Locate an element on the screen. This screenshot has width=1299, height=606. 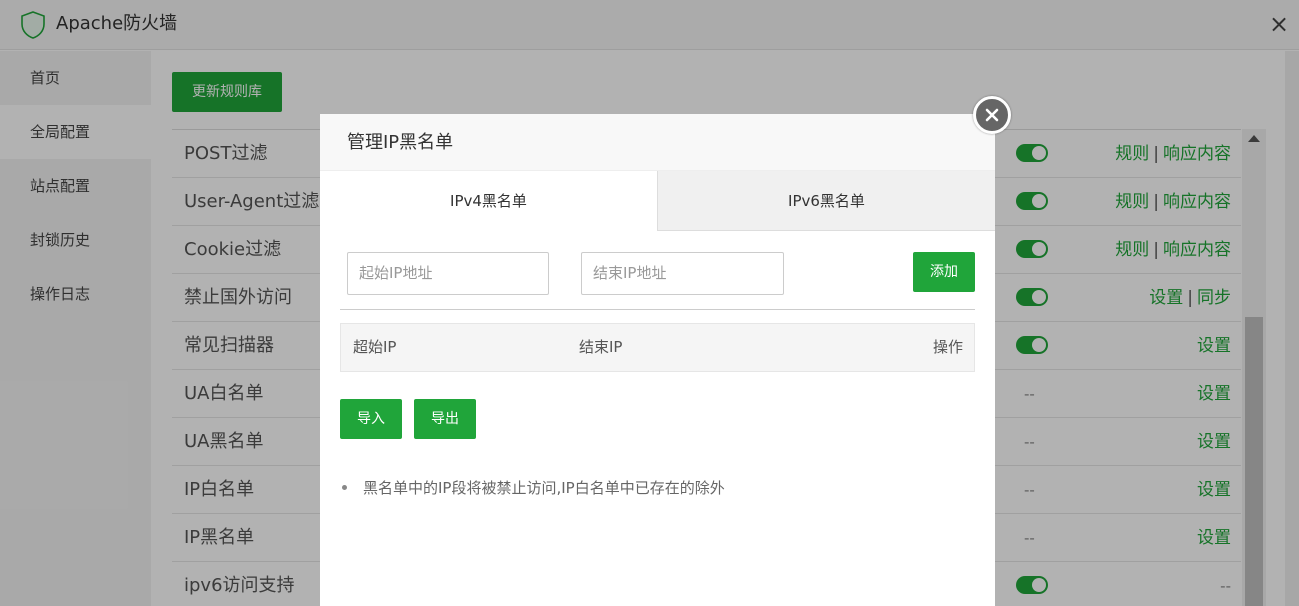
modal-close-button is located at coordinates (992, 115).